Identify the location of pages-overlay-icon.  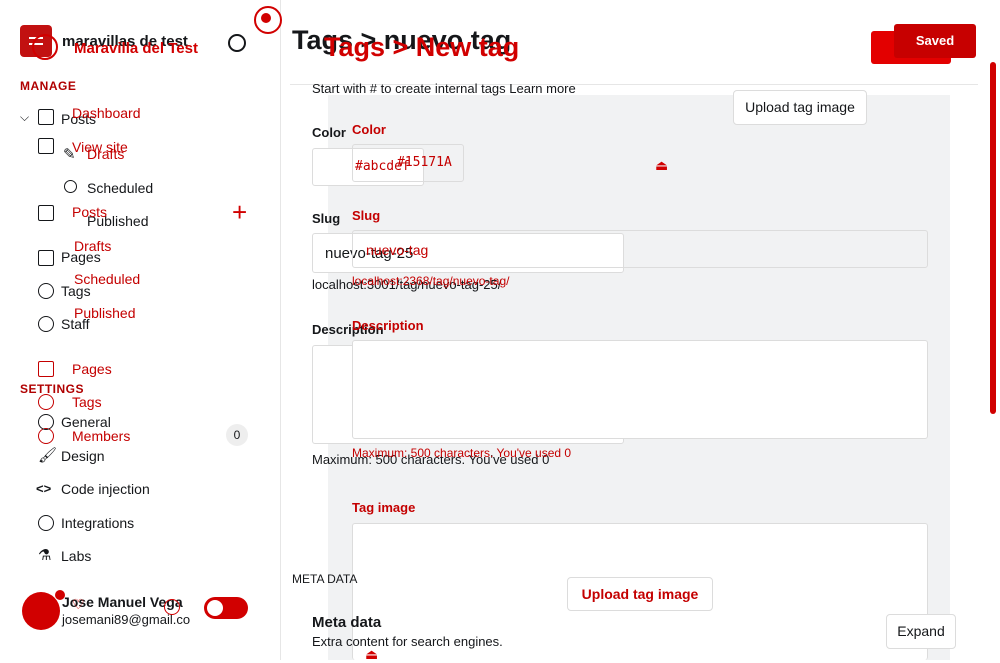
(46, 369).